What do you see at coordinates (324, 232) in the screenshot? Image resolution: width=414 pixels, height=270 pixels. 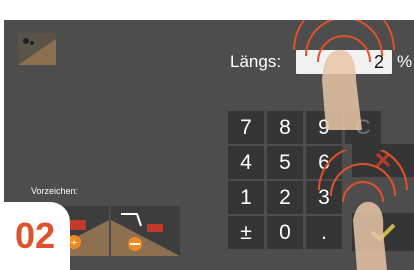 I see `key-decimal: .` at bounding box center [324, 232].